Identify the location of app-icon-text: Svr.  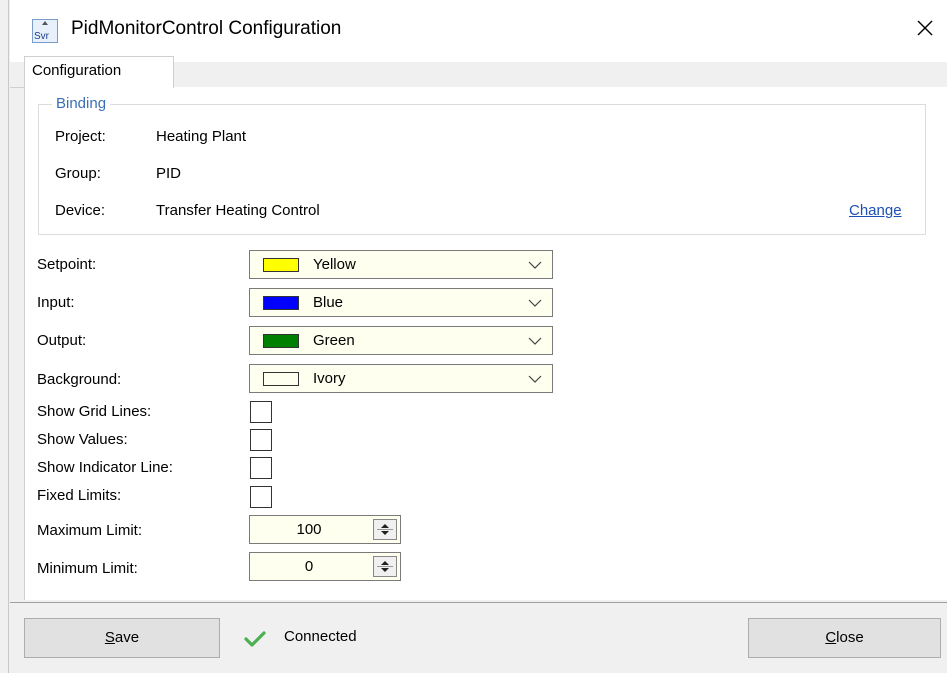
(42, 36).